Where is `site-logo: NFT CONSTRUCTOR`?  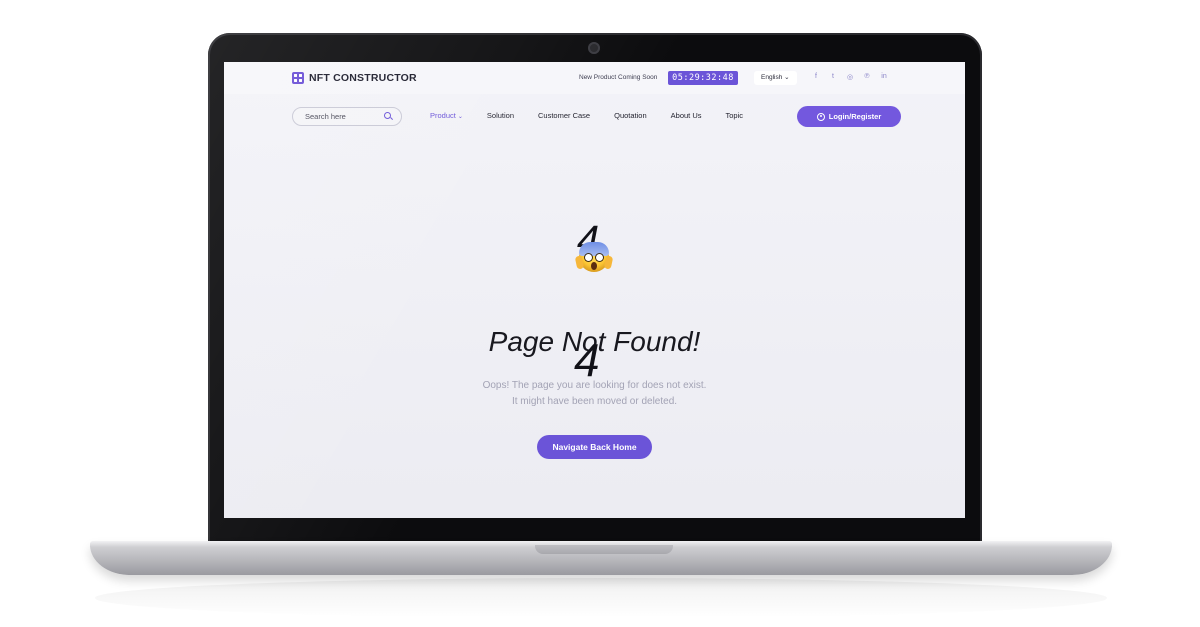 site-logo: NFT CONSTRUCTOR is located at coordinates (354, 78).